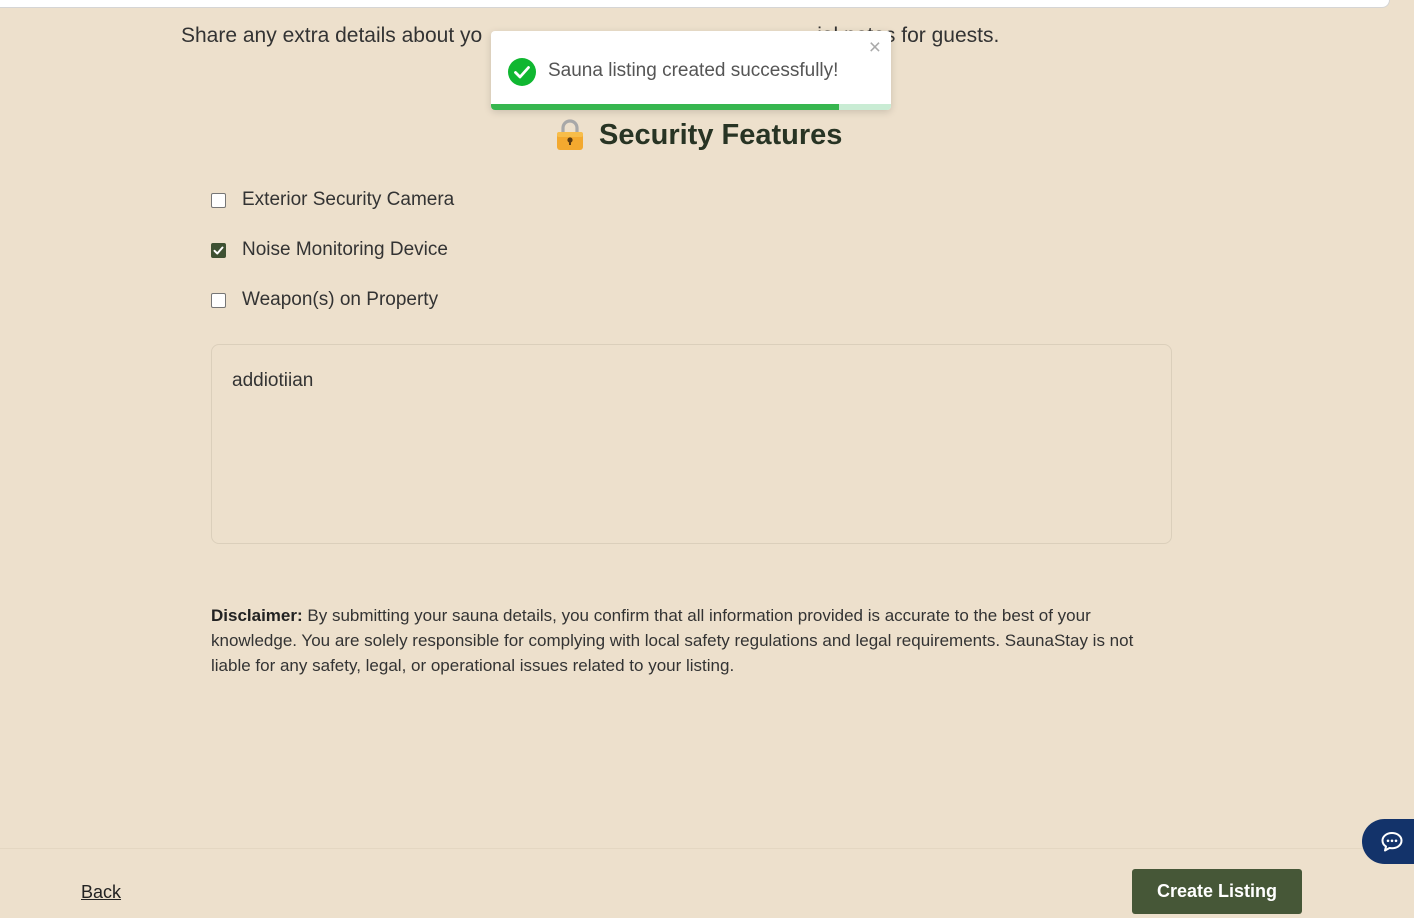 The height and width of the screenshot is (918, 1414). I want to click on noise-monitoring-checkbox, so click(218, 250).